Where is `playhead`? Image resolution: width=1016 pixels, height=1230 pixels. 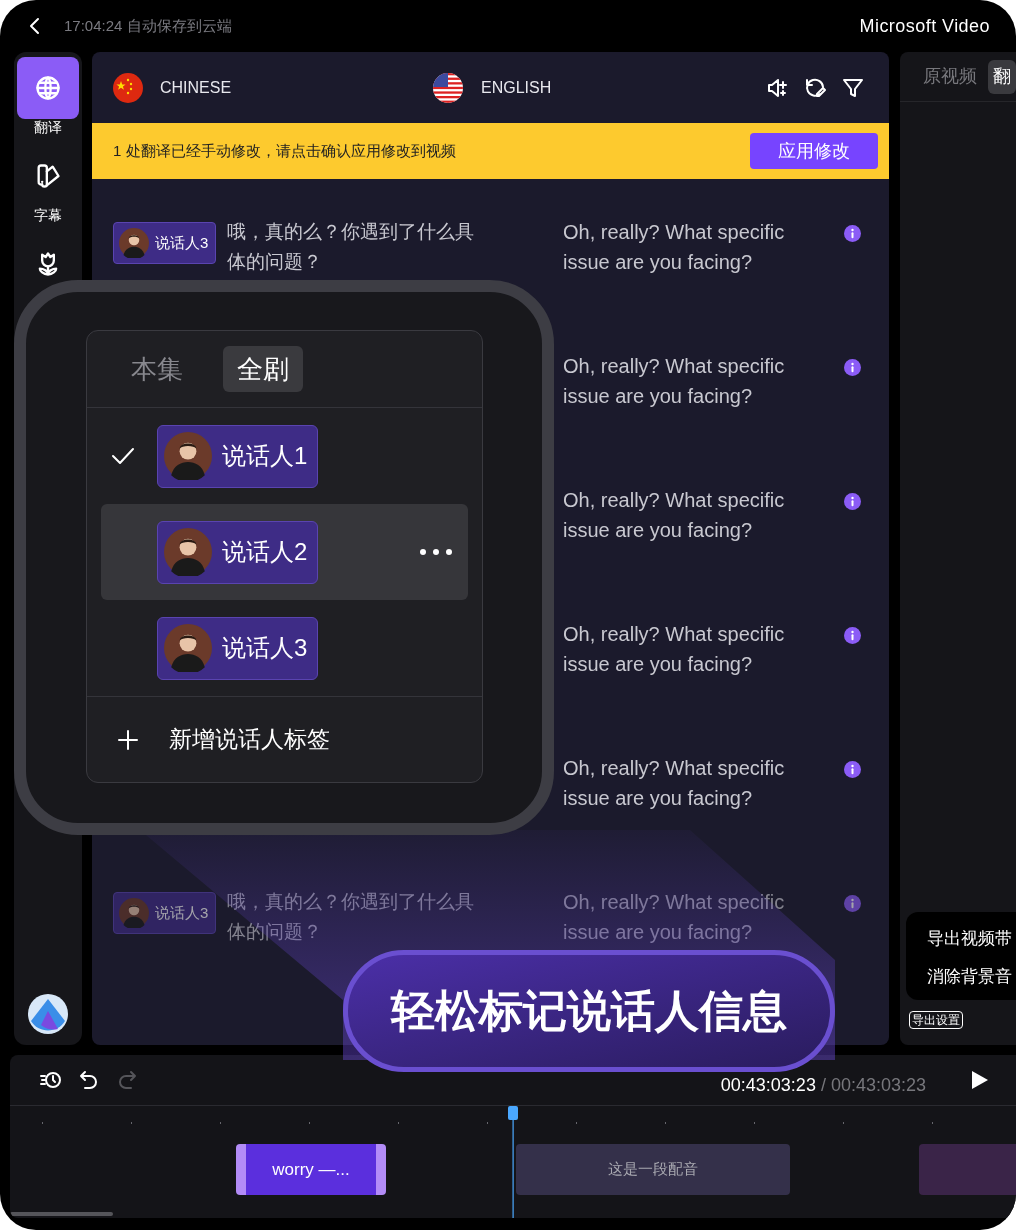 playhead is located at coordinates (513, 1162).